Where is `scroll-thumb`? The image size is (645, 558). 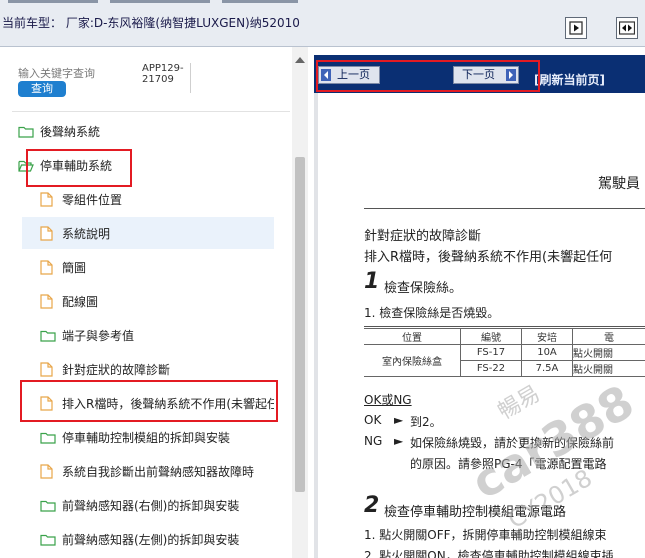 scroll-thumb is located at coordinates (300, 324).